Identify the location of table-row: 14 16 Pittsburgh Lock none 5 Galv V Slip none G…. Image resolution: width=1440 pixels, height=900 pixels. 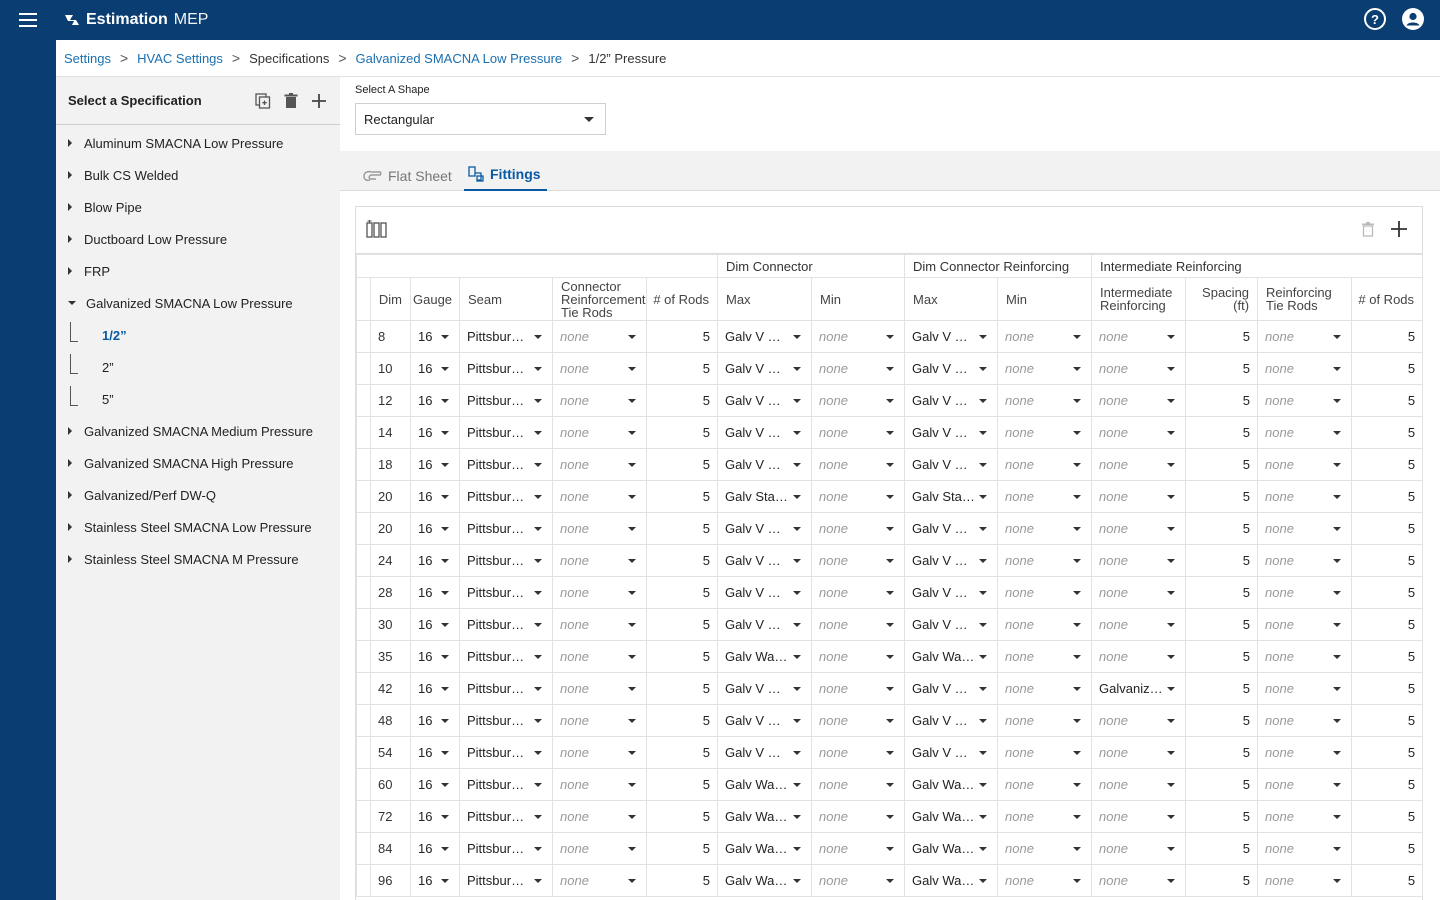
(890, 432).